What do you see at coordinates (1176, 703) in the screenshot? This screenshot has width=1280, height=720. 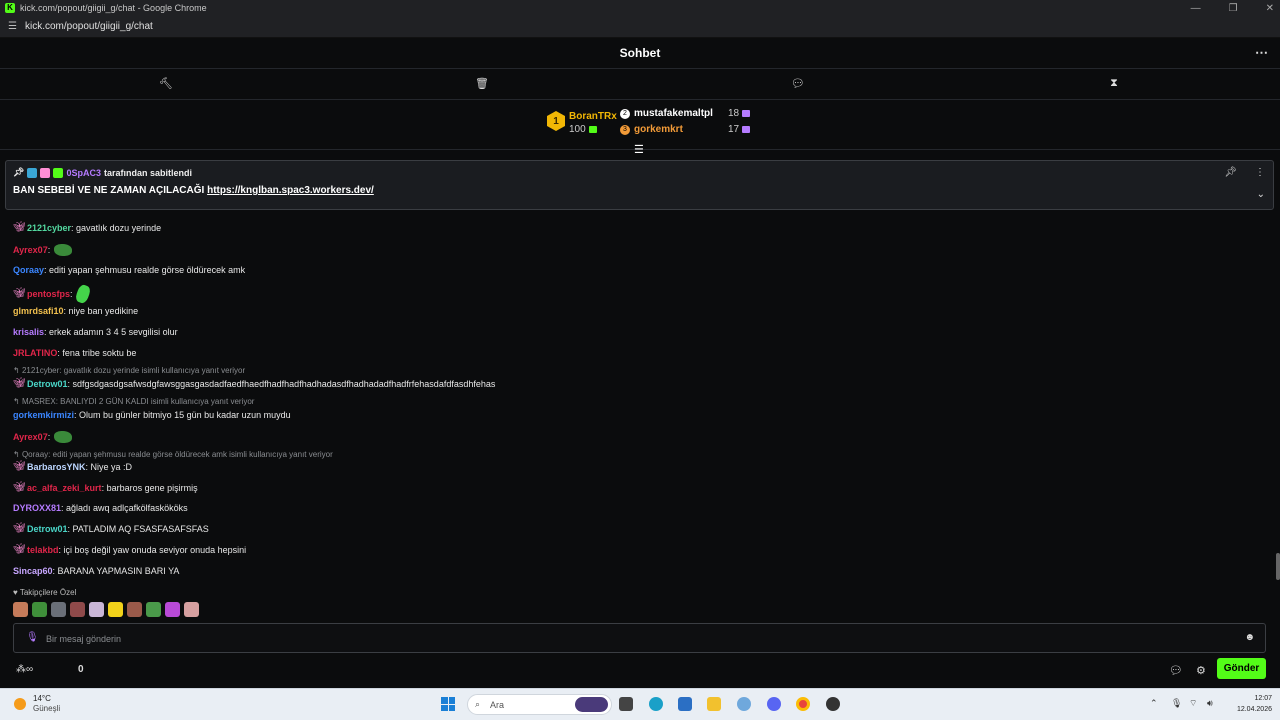 I see `microphone-tray-icon: 🎙︎` at bounding box center [1176, 703].